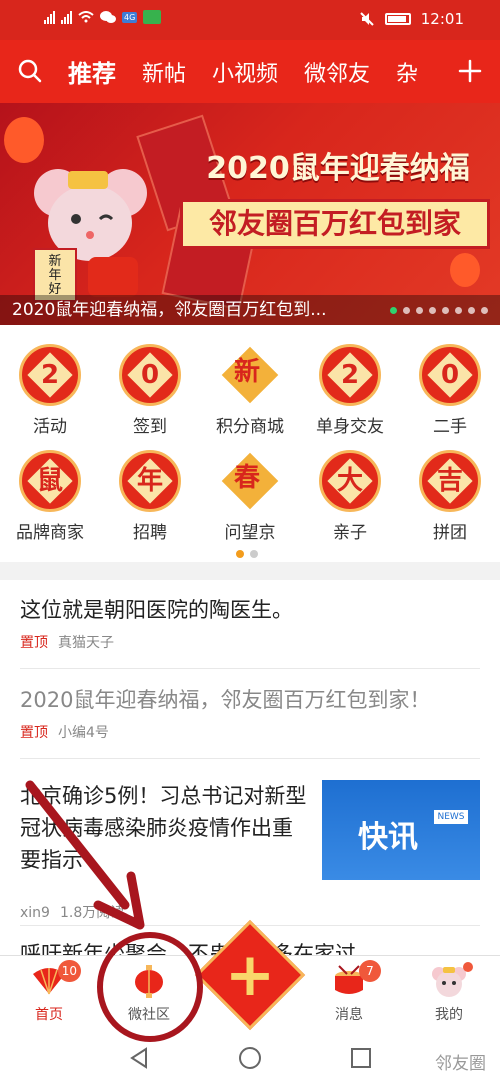 This screenshot has width=500, height=1083. I want to click on grid-badge-icon: 大, so click(350, 481).